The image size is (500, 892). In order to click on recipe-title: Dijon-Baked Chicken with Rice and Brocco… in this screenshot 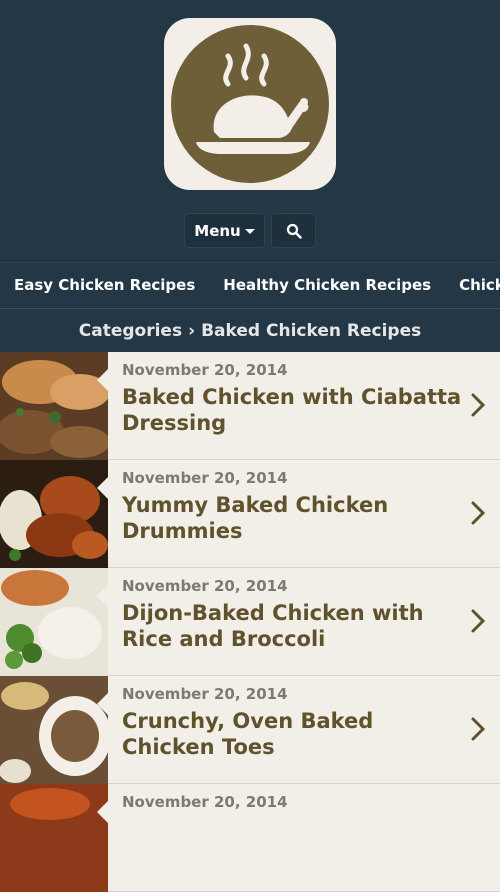, I will do `click(293, 626)`.